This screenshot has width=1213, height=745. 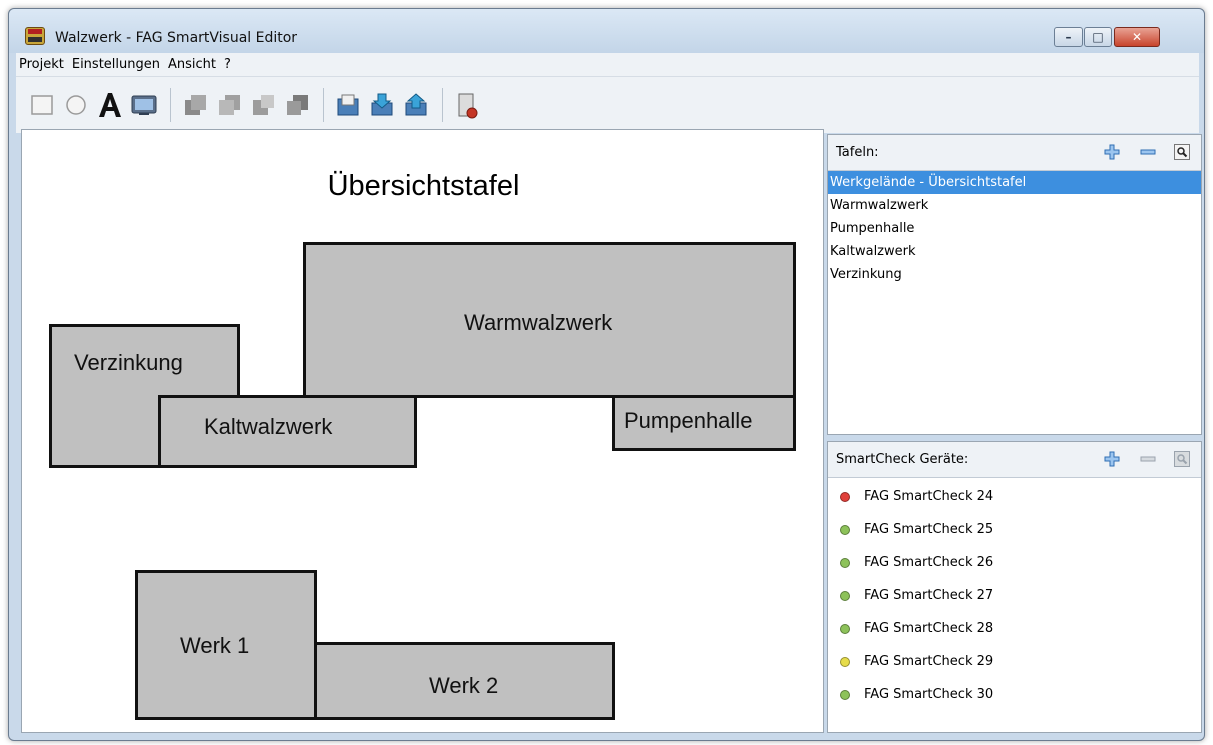 I want to click on bring-forward-icon, so click(x=229, y=105).